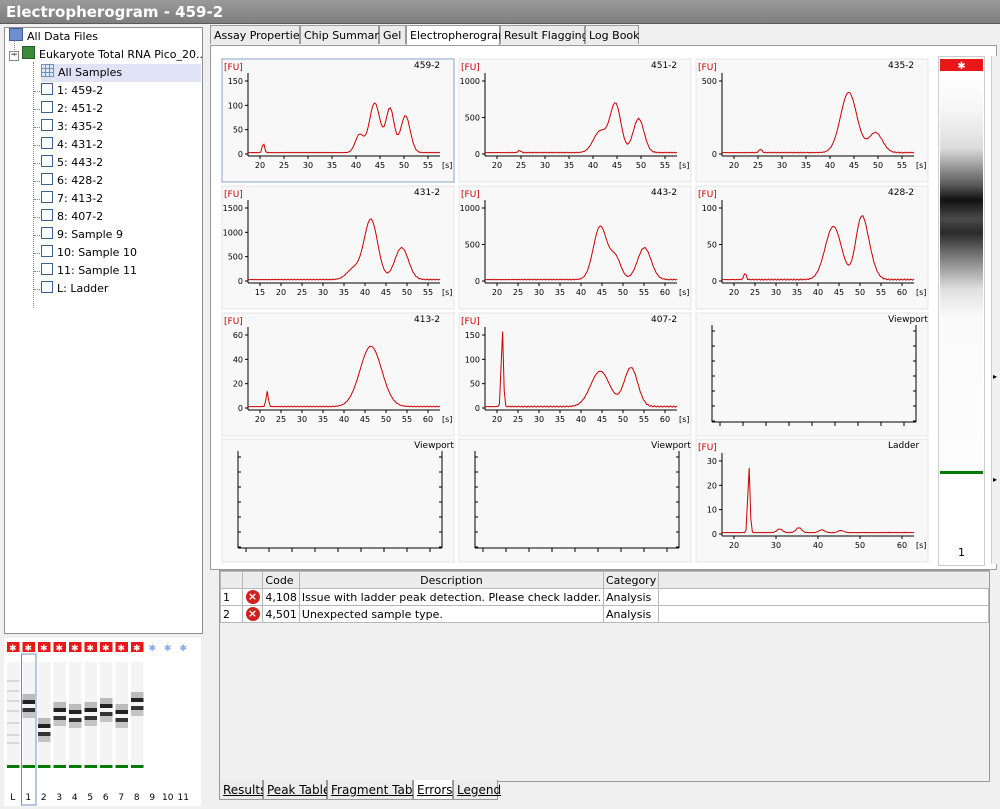 This screenshot has width=1000, height=809. Describe the element at coordinates (631, 580) in the screenshot. I see `col-category-header: Category` at that location.